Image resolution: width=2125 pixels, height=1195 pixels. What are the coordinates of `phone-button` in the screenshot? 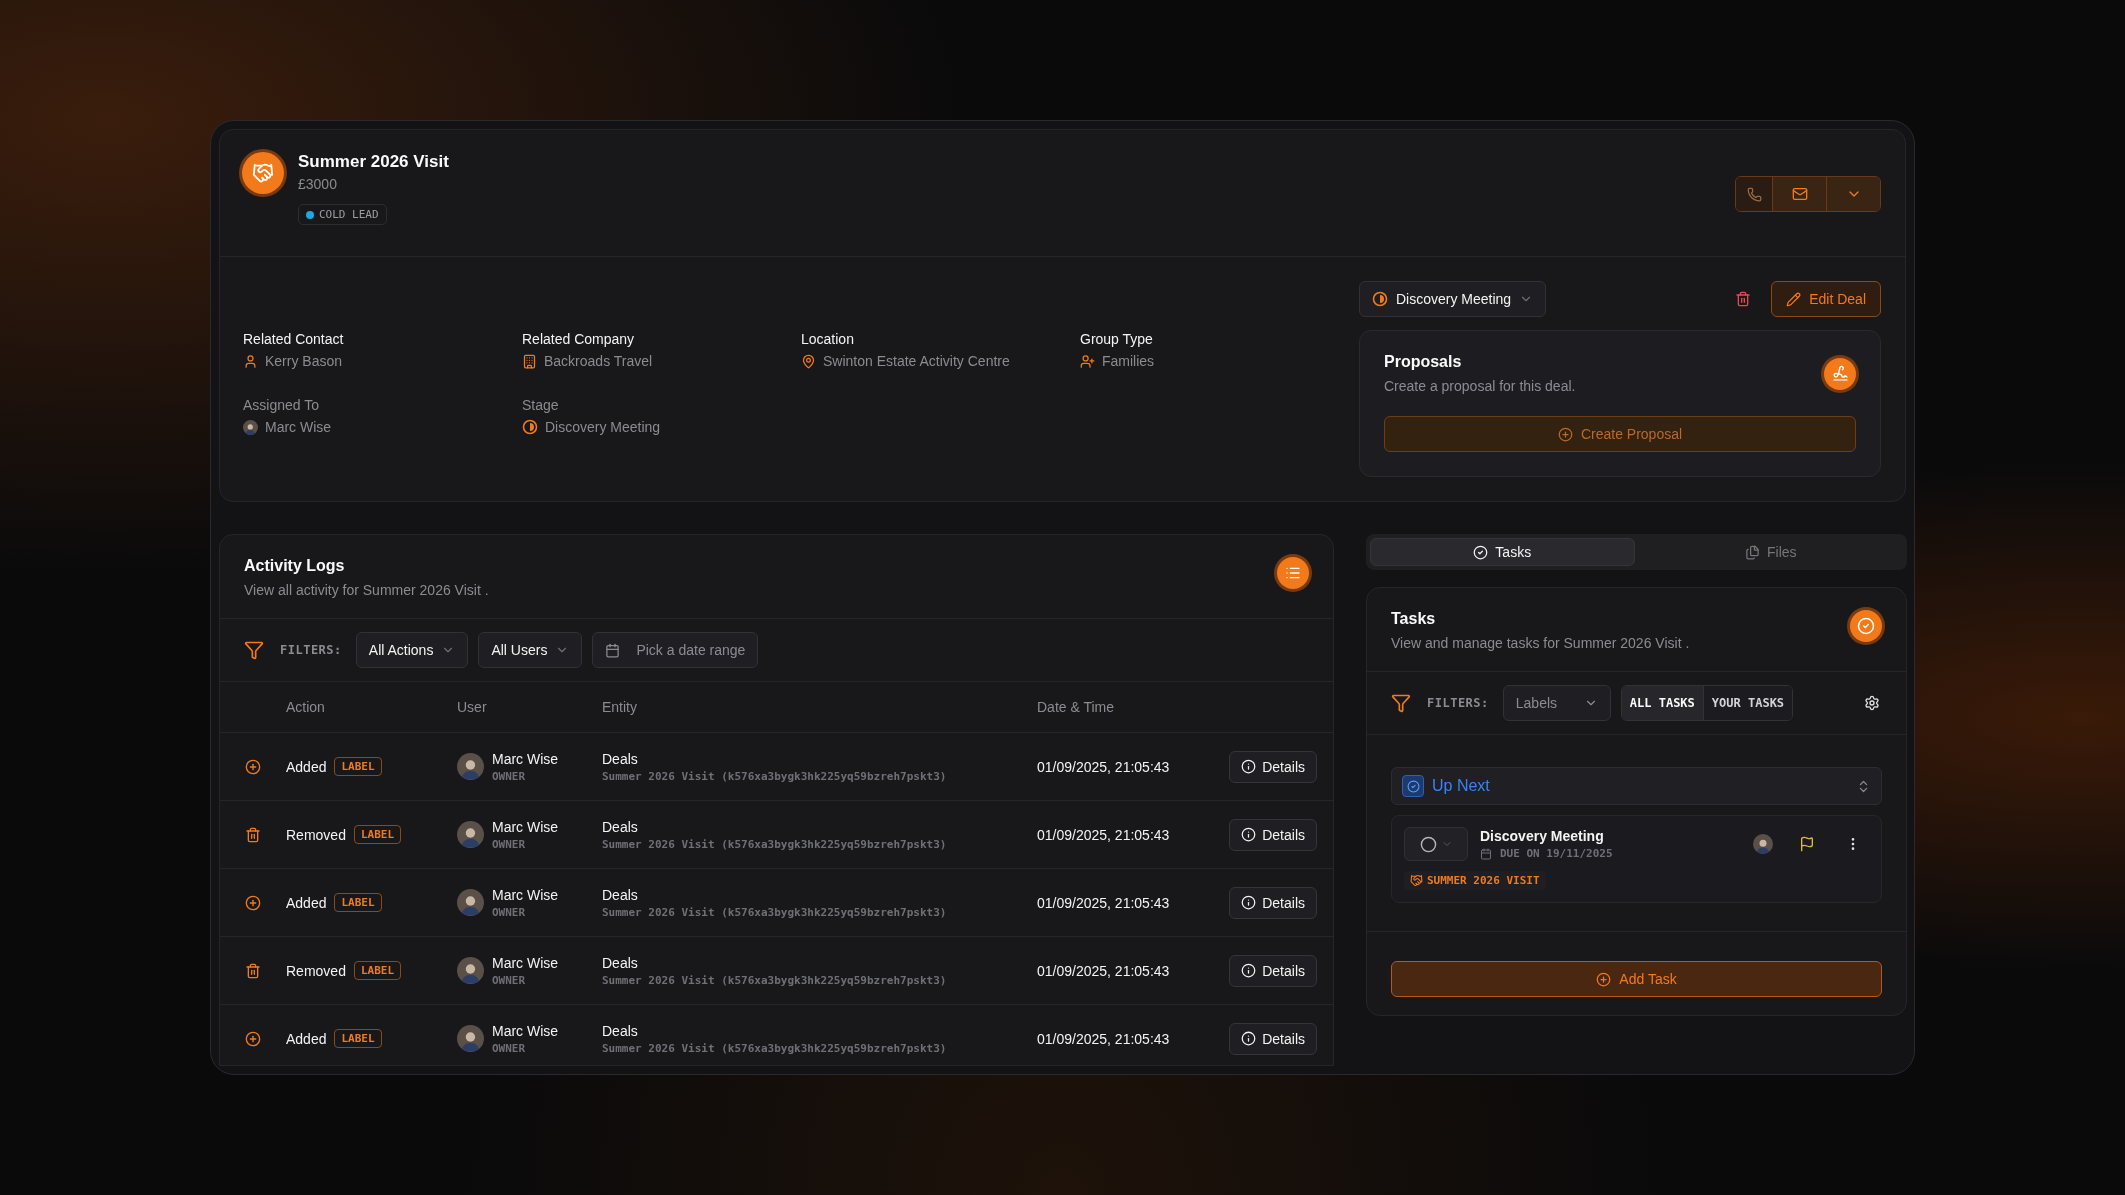 It's located at (1754, 194).